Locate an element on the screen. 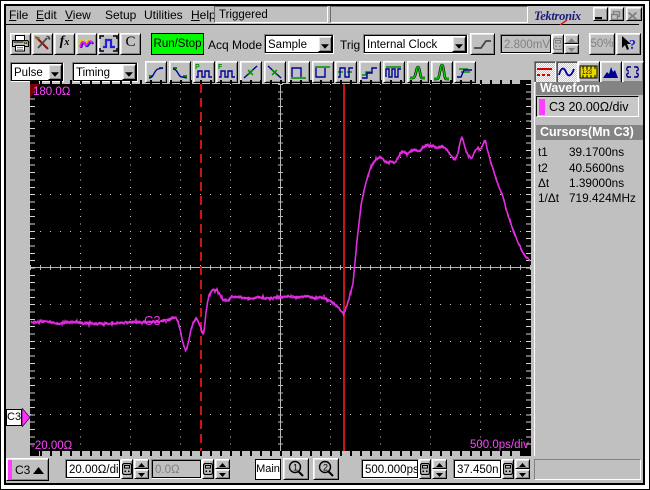 The width and height of the screenshot is (650, 490). svg-text: 1 is located at coordinates (295, 468).